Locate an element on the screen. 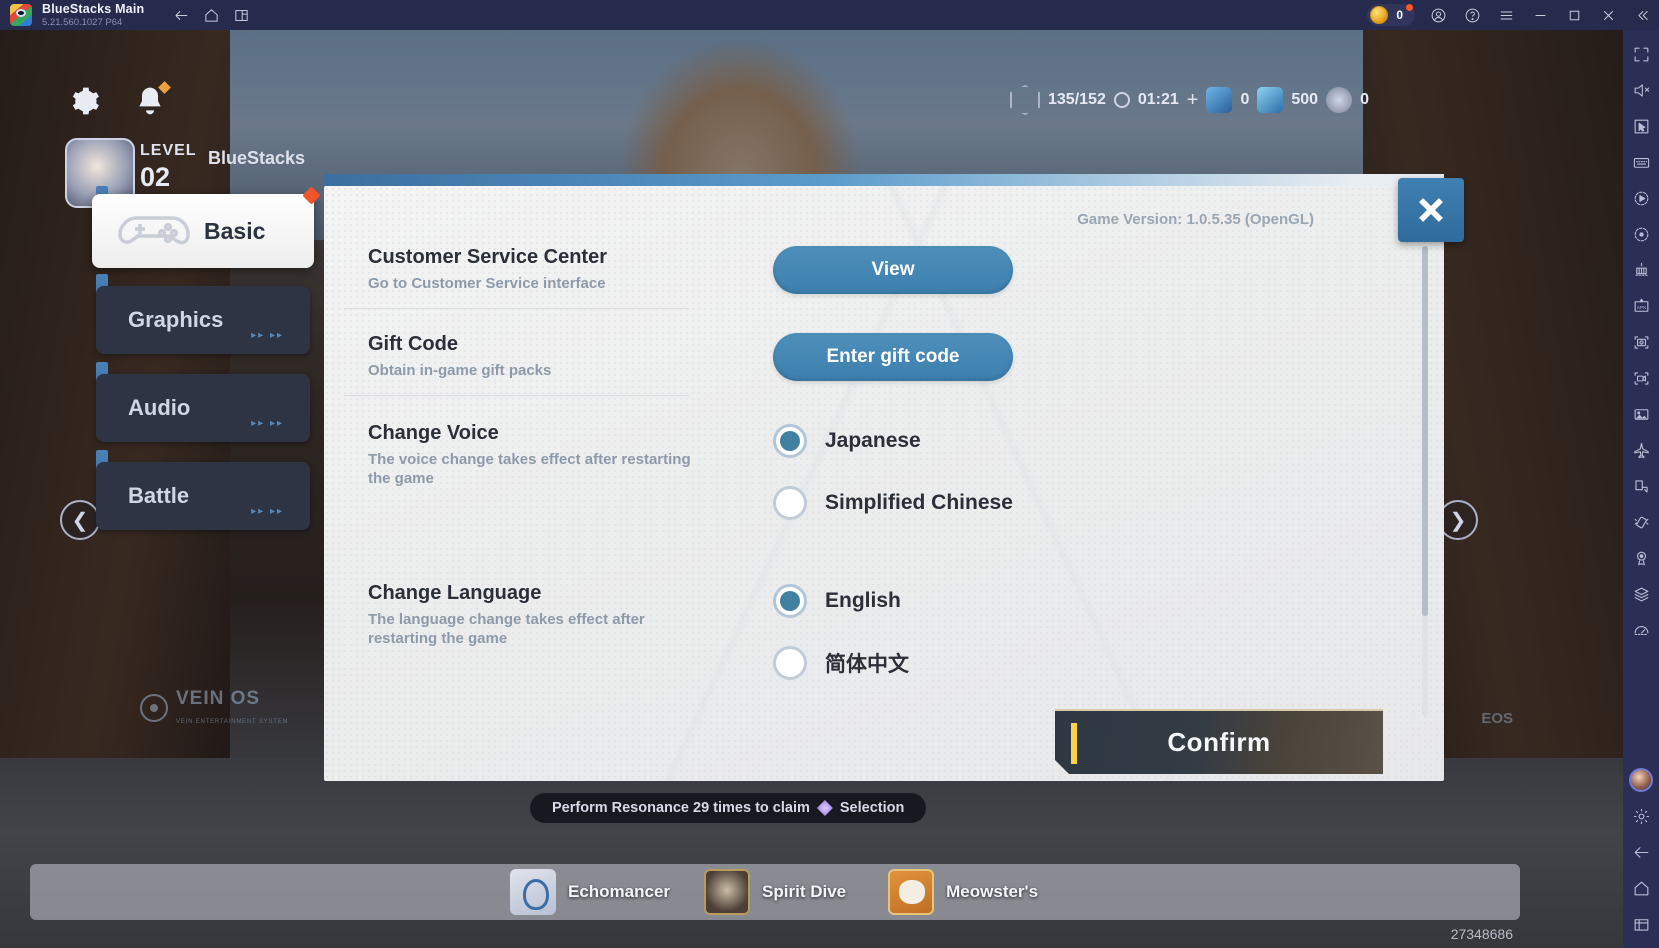 Image resolution: width=1659 pixels, height=948 pixels. enter-gift-code-button: Enter gift code is located at coordinates (893, 357).